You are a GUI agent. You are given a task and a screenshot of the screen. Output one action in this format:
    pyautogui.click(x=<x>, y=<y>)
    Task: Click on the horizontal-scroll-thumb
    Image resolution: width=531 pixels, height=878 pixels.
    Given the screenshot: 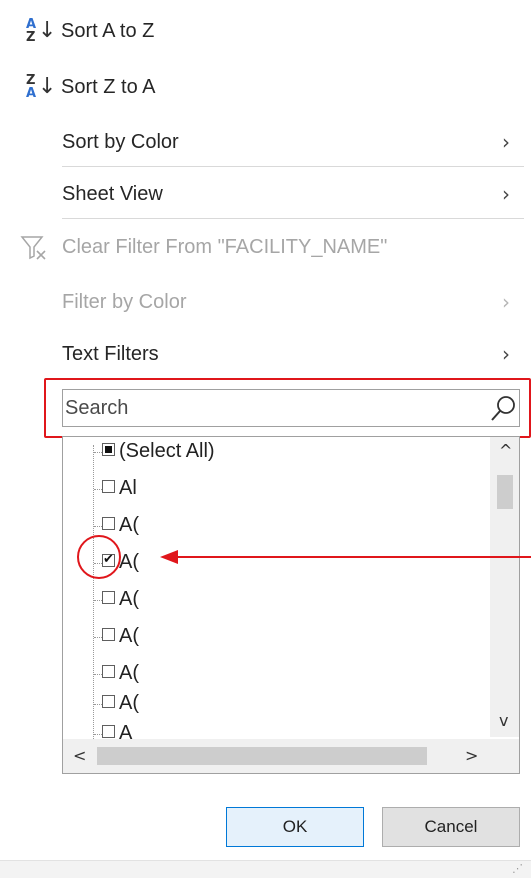 What is the action you would take?
    pyautogui.click(x=262, y=756)
    